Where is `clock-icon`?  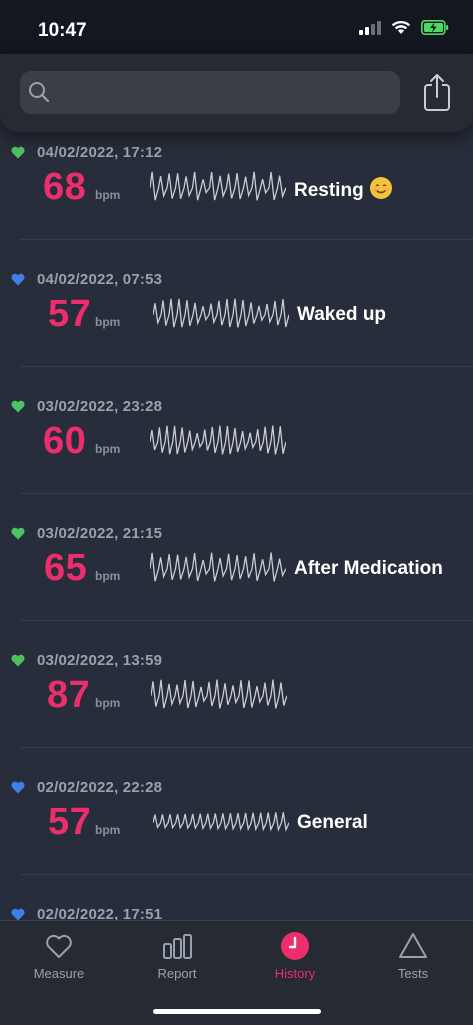
clock-icon is located at coordinates (295, 946).